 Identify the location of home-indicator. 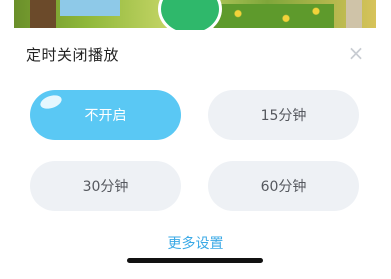
(195, 260).